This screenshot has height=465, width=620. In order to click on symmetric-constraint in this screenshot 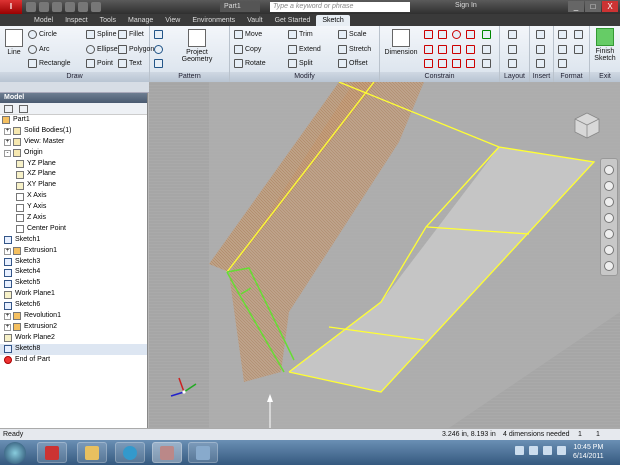, I will do `click(456, 63)`.